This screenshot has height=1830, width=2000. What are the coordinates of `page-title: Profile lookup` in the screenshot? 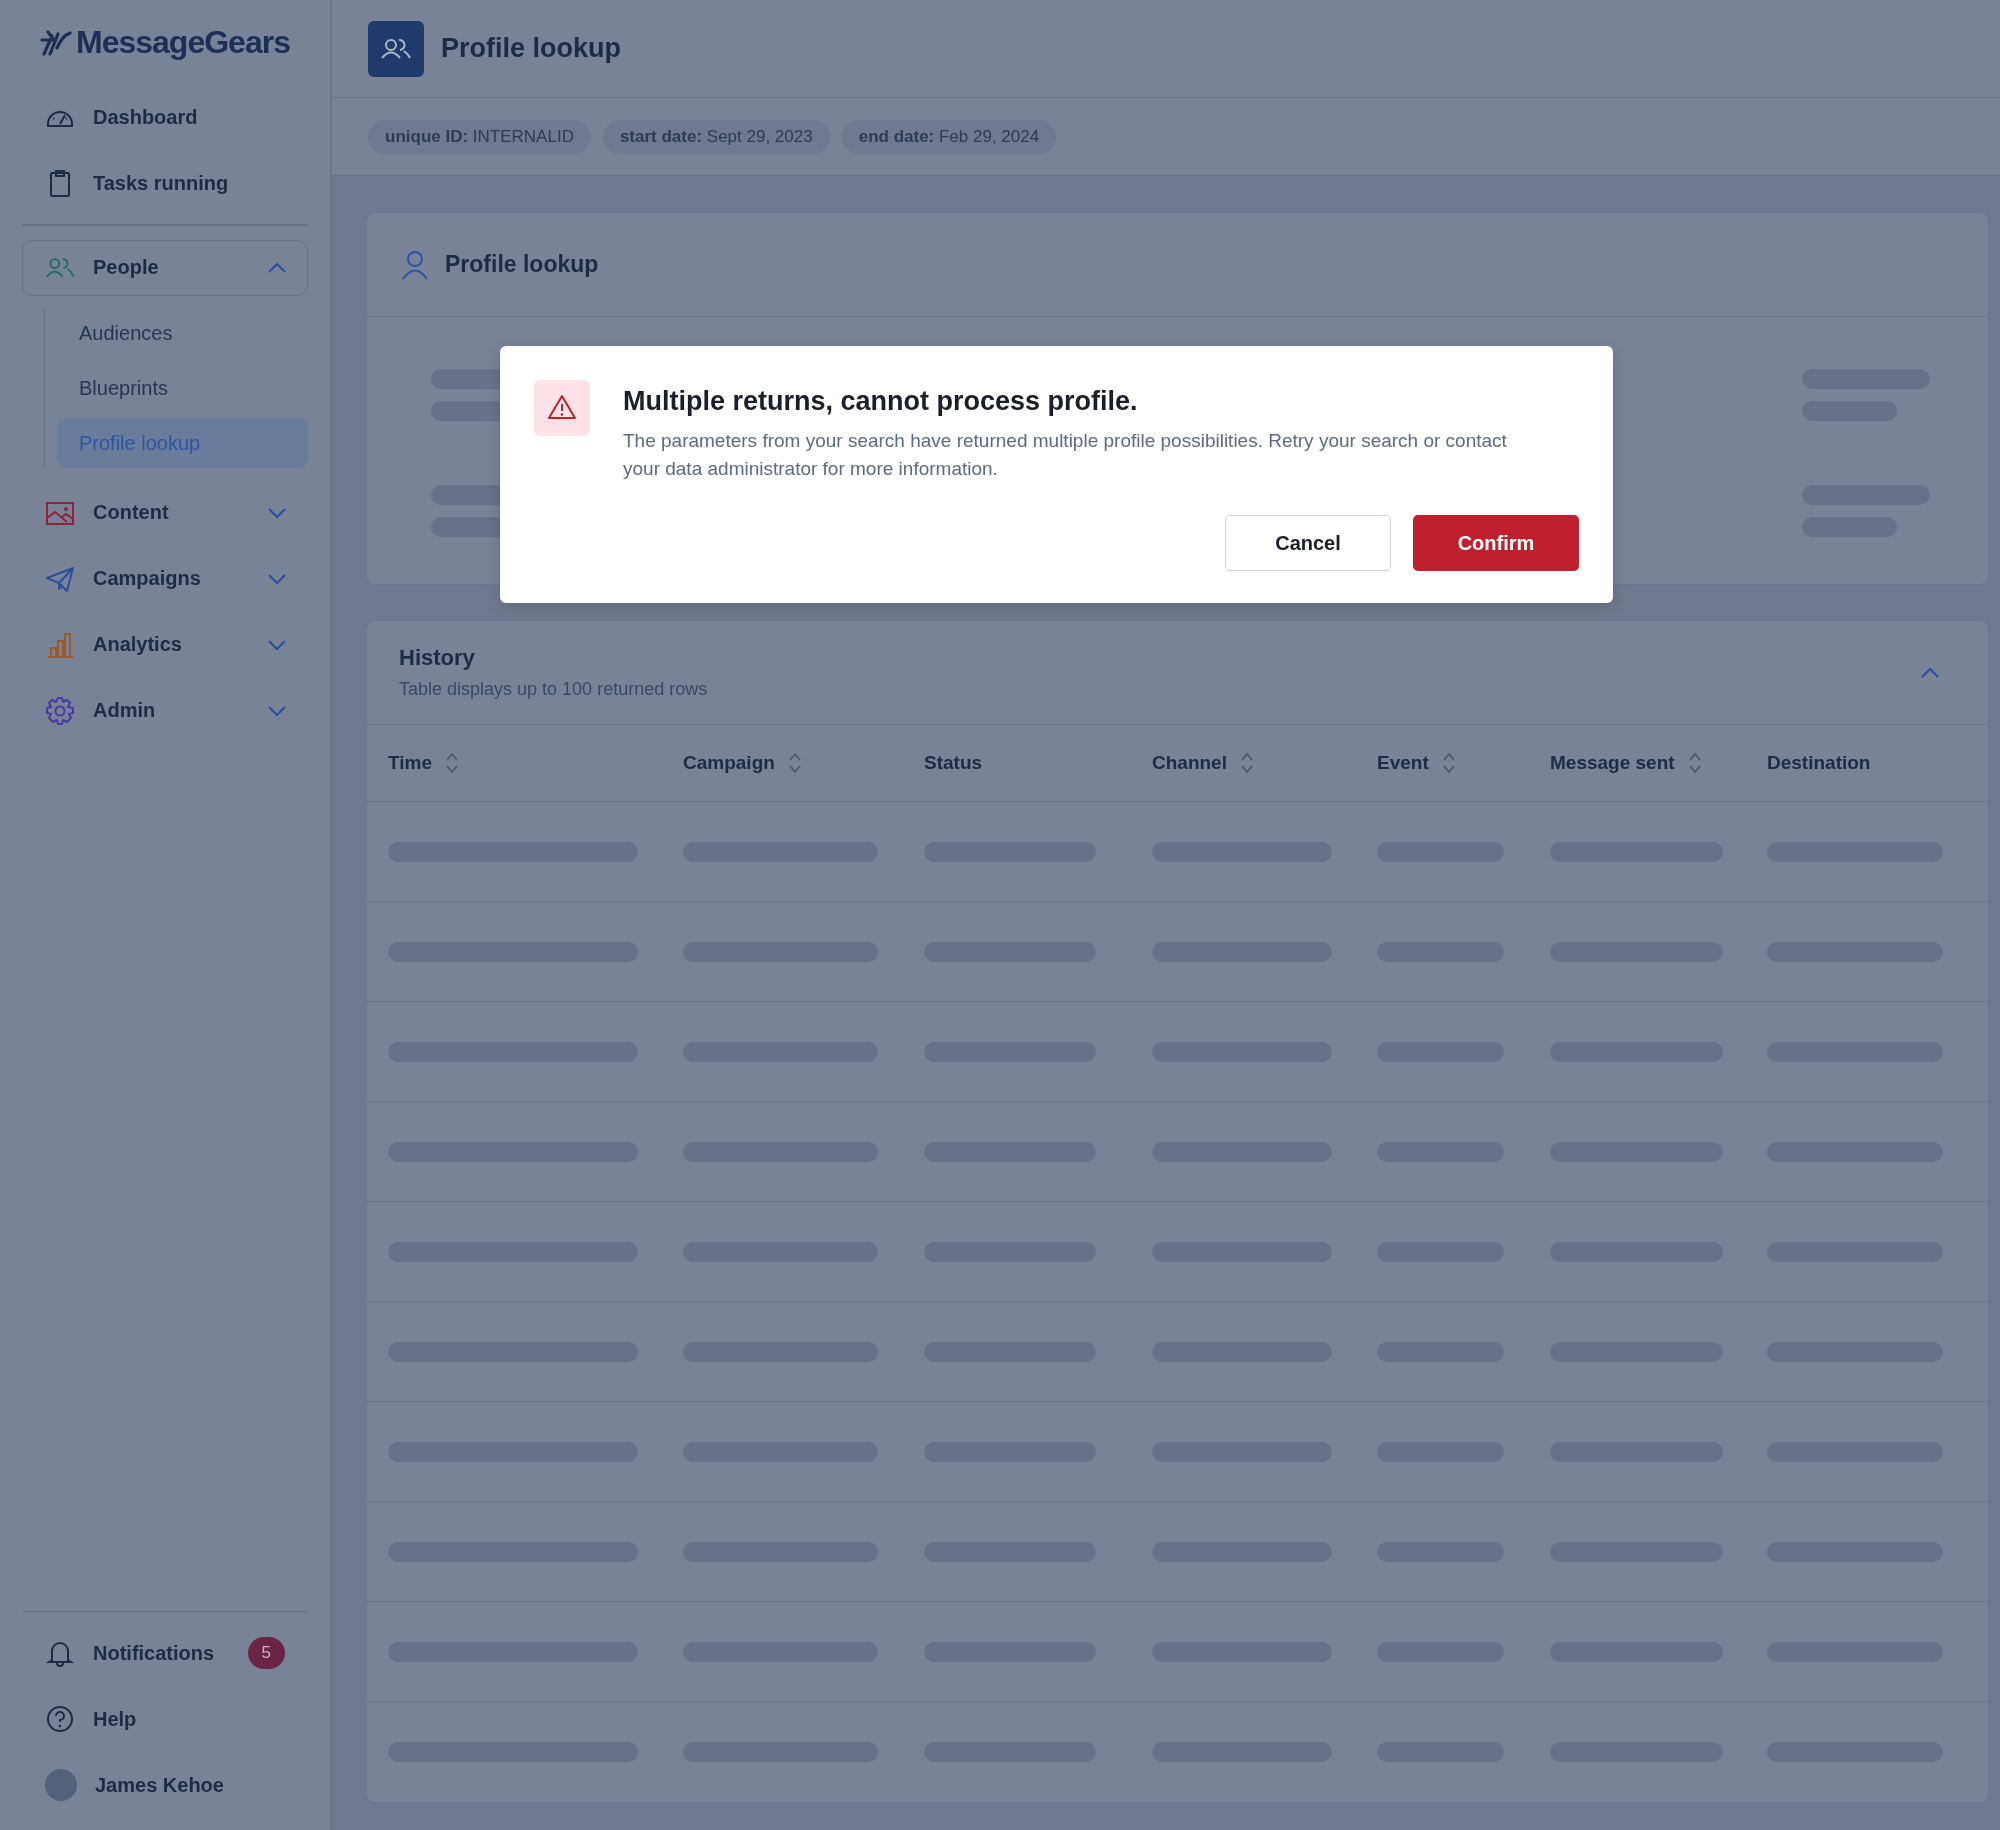 It's located at (531, 48).